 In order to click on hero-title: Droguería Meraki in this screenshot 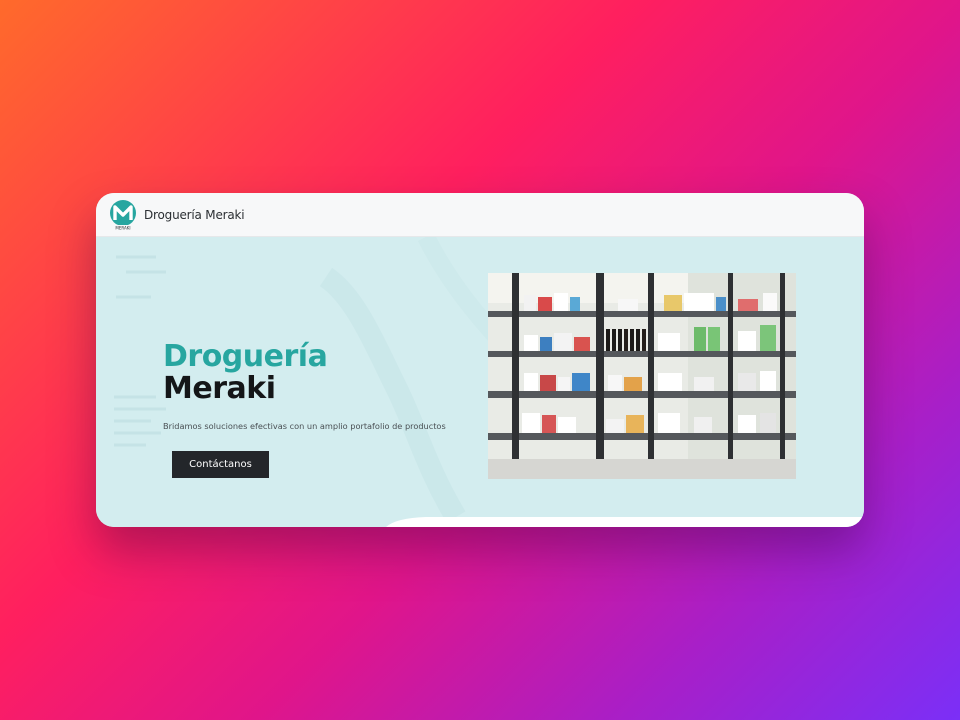, I will do `click(245, 372)`.